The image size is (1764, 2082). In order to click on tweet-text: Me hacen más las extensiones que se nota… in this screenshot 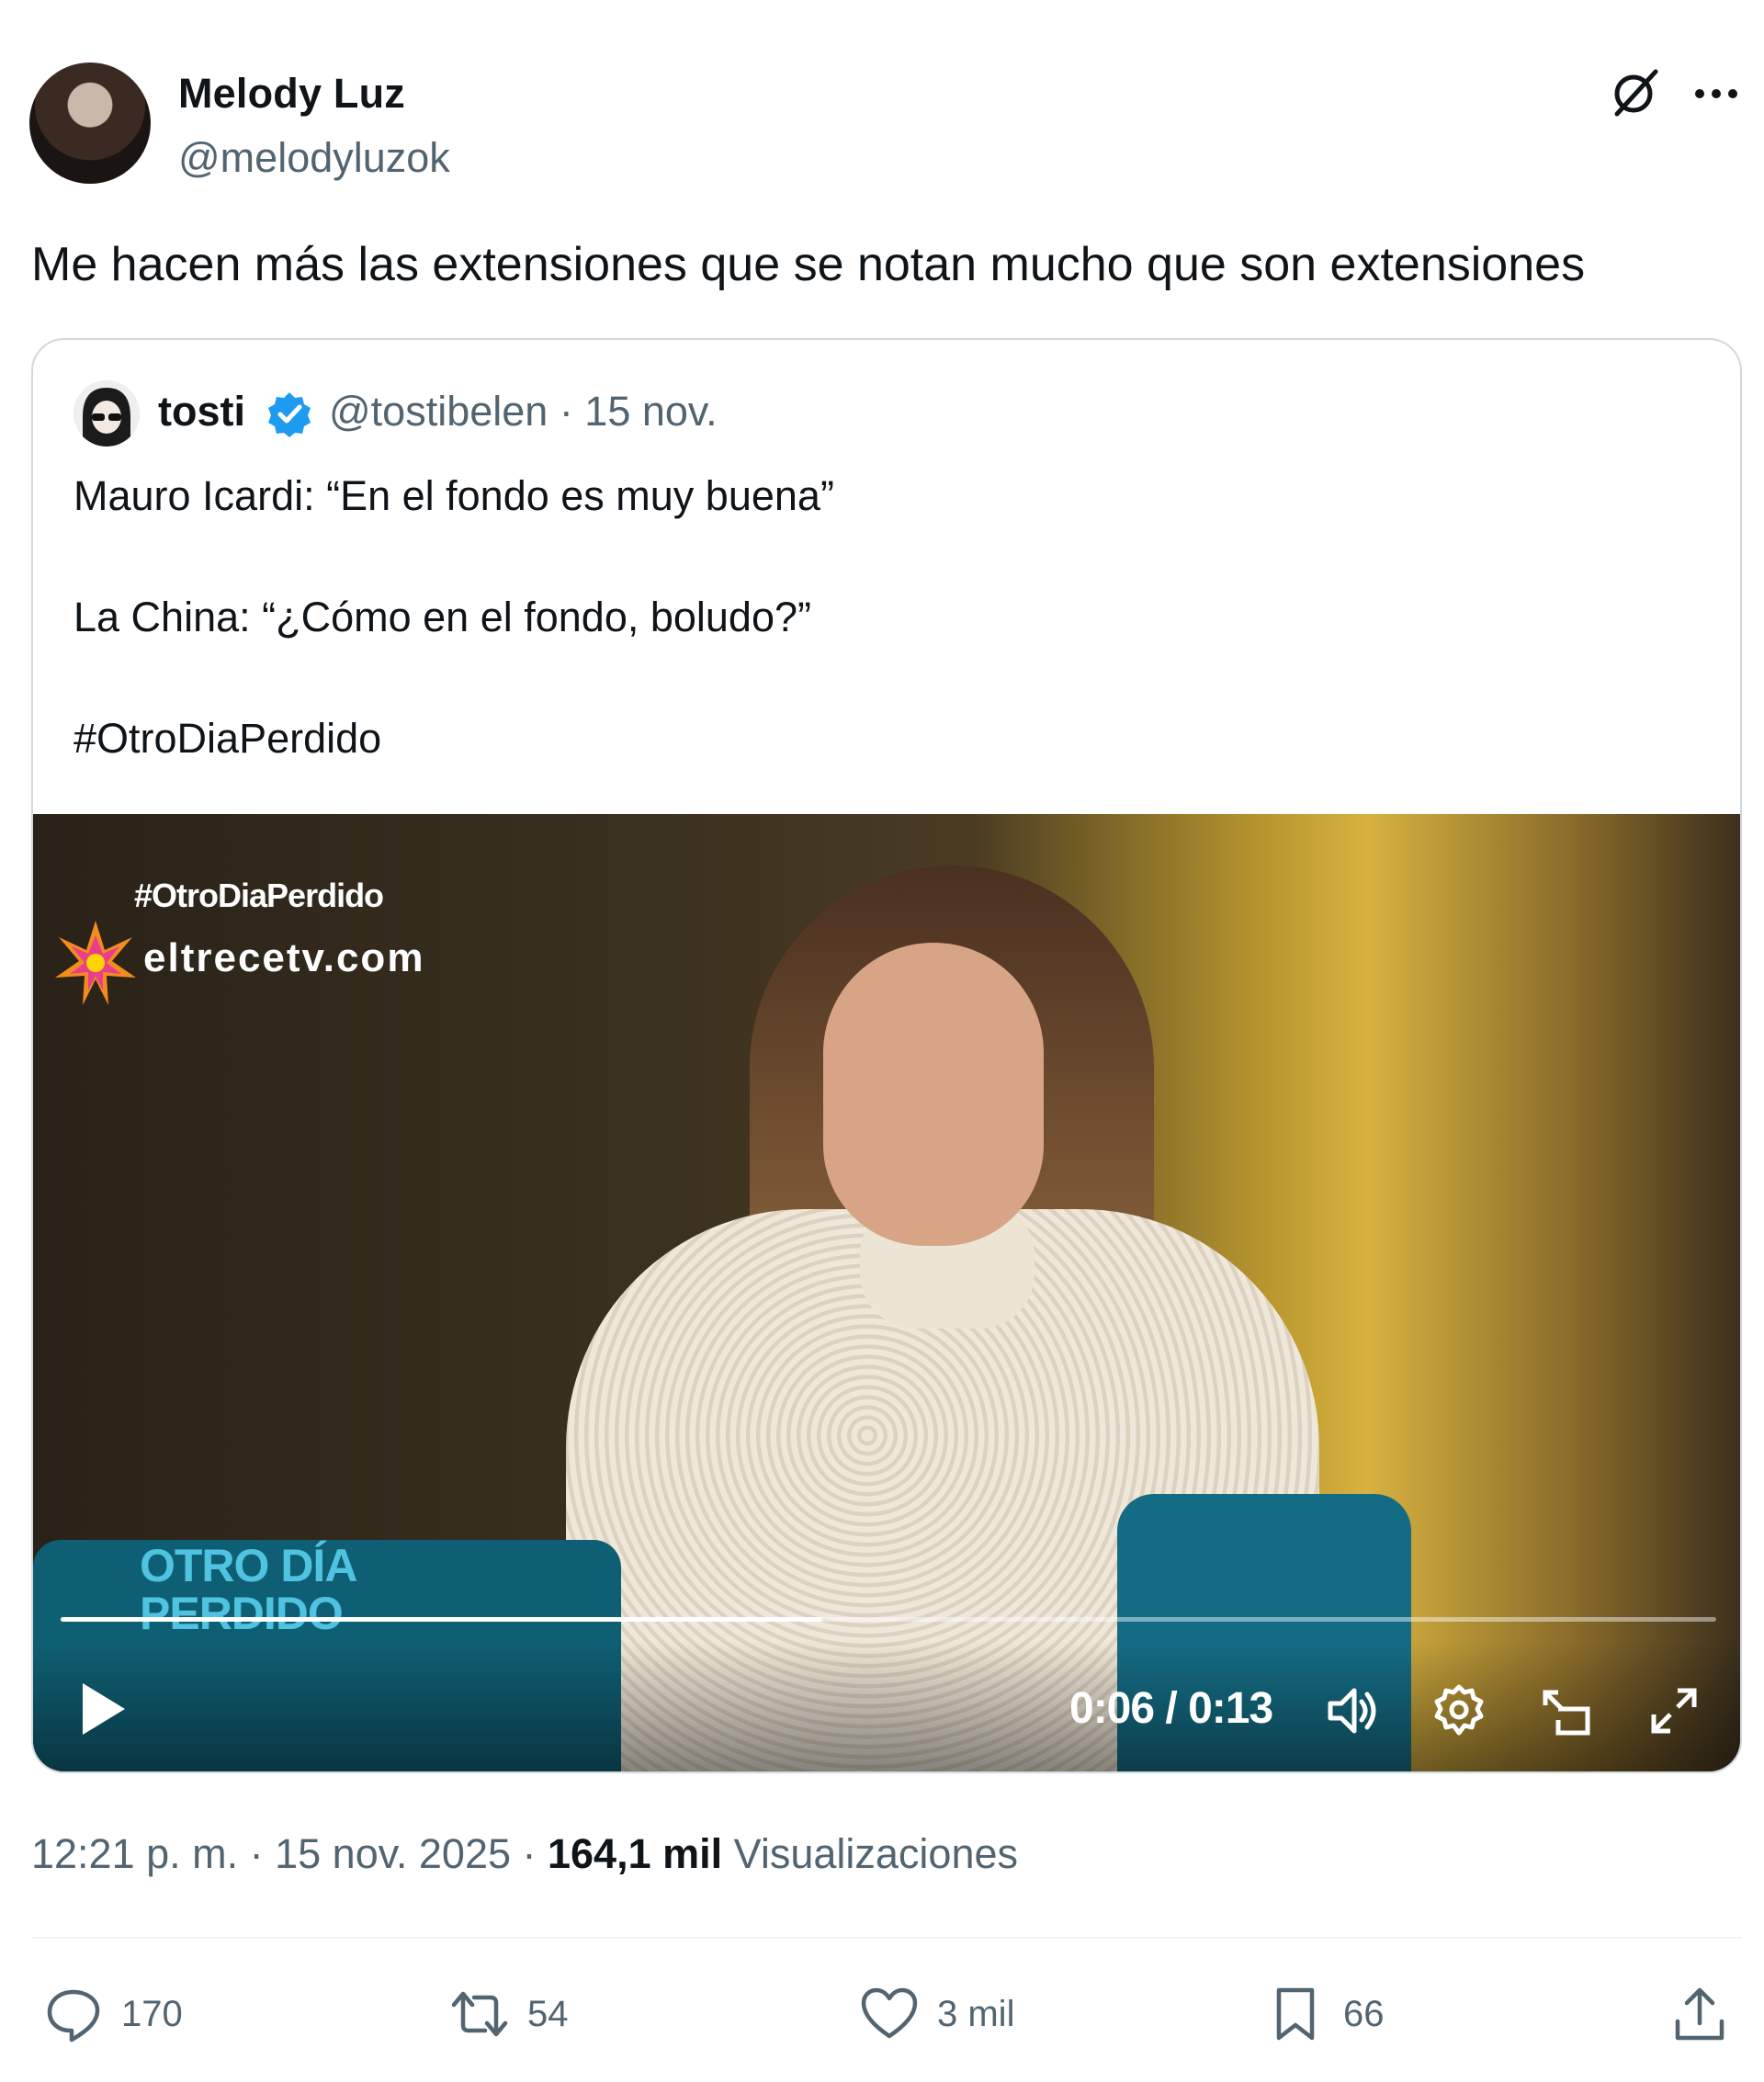, I will do `click(809, 264)`.